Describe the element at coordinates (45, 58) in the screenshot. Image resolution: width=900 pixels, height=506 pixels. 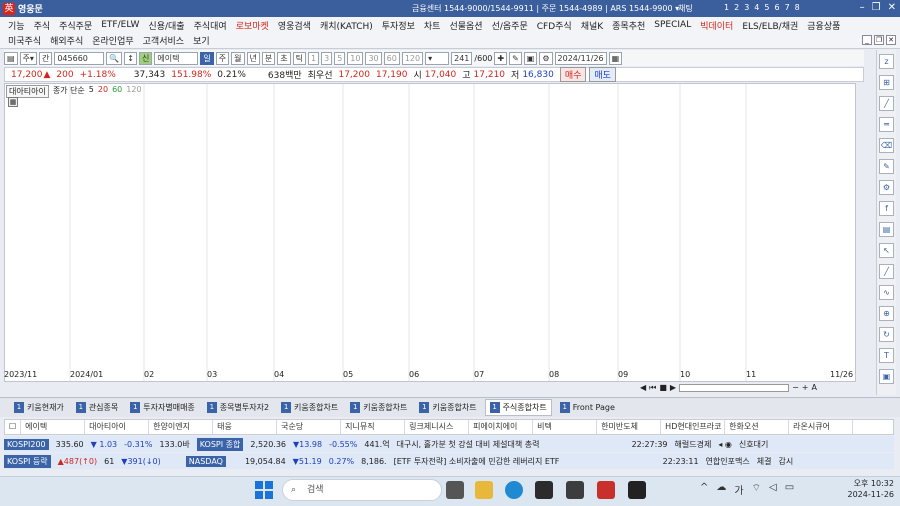
I see `period-select: 간` at that location.